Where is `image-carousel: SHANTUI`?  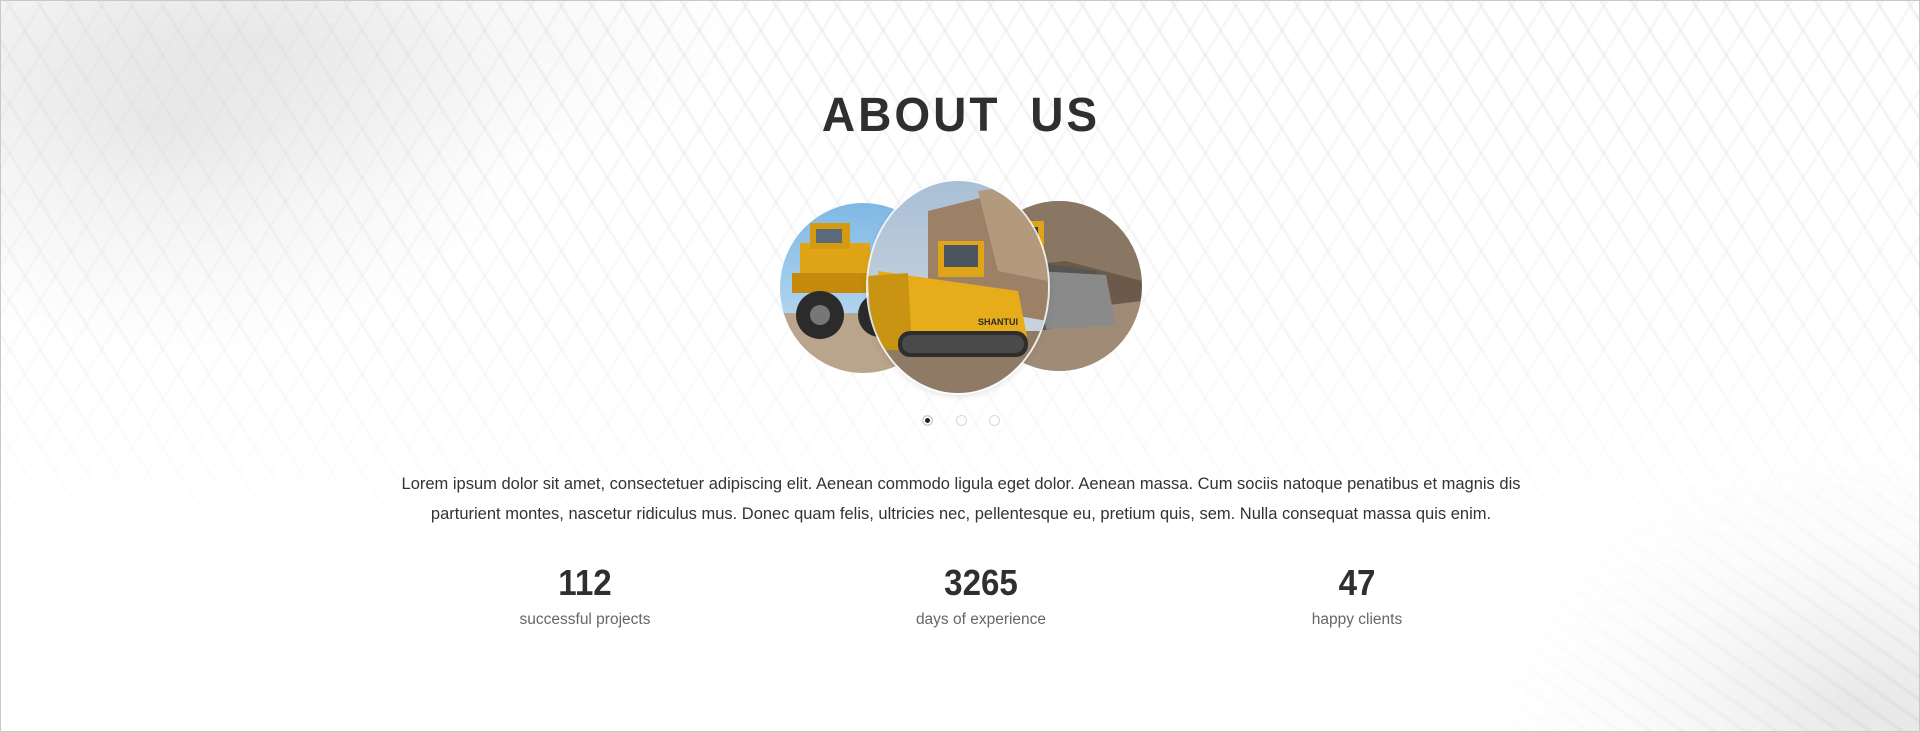 image-carousel: SHANTUI is located at coordinates (961, 288).